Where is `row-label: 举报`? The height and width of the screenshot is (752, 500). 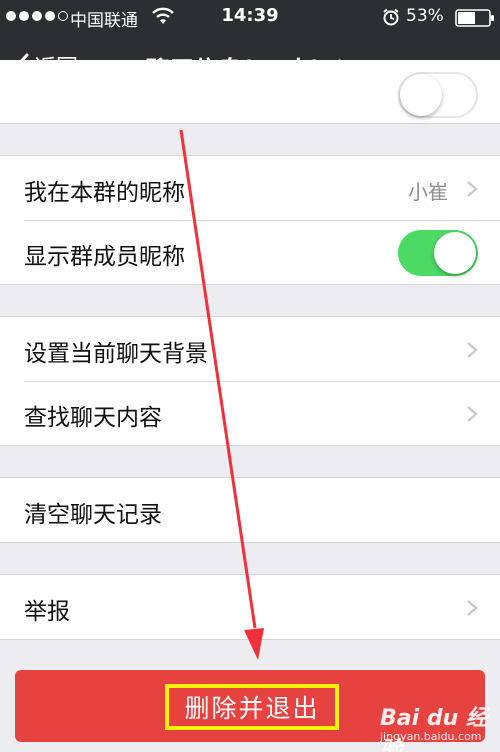
row-label: 举报 is located at coordinates (47, 612).